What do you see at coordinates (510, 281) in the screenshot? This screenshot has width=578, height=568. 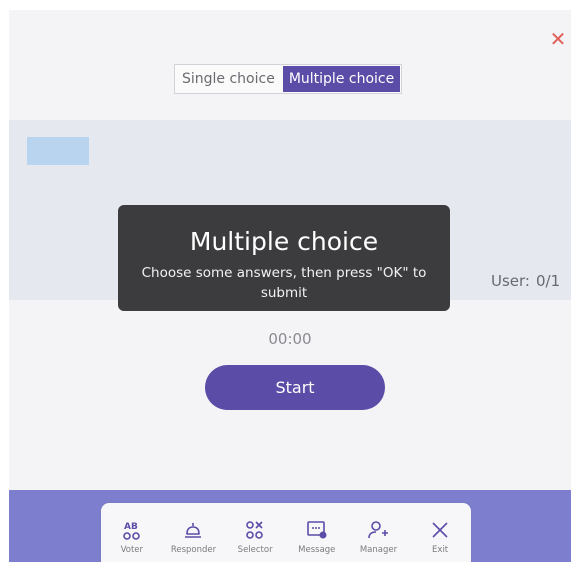 I see `user-count-label: User:` at bounding box center [510, 281].